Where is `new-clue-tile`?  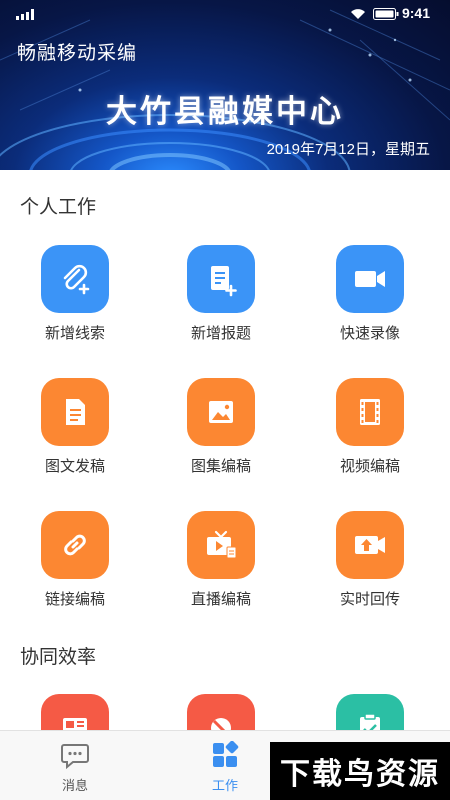 new-clue-tile is located at coordinates (75, 279).